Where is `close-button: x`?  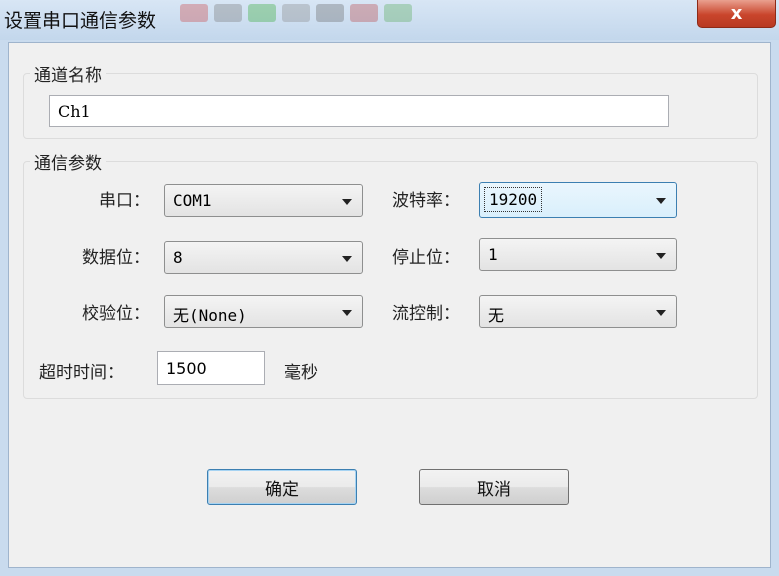 close-button: x is located at coordinates (736, 14).